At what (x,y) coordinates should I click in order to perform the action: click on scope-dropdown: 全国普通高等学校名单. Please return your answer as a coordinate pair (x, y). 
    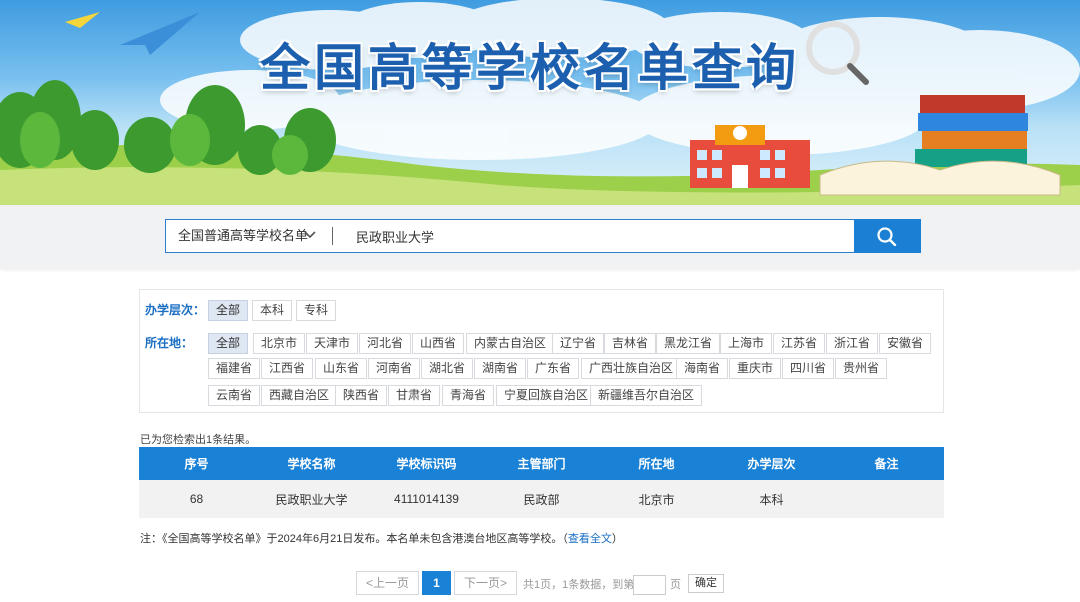
    Looking at the image, I should click on (246, 236).